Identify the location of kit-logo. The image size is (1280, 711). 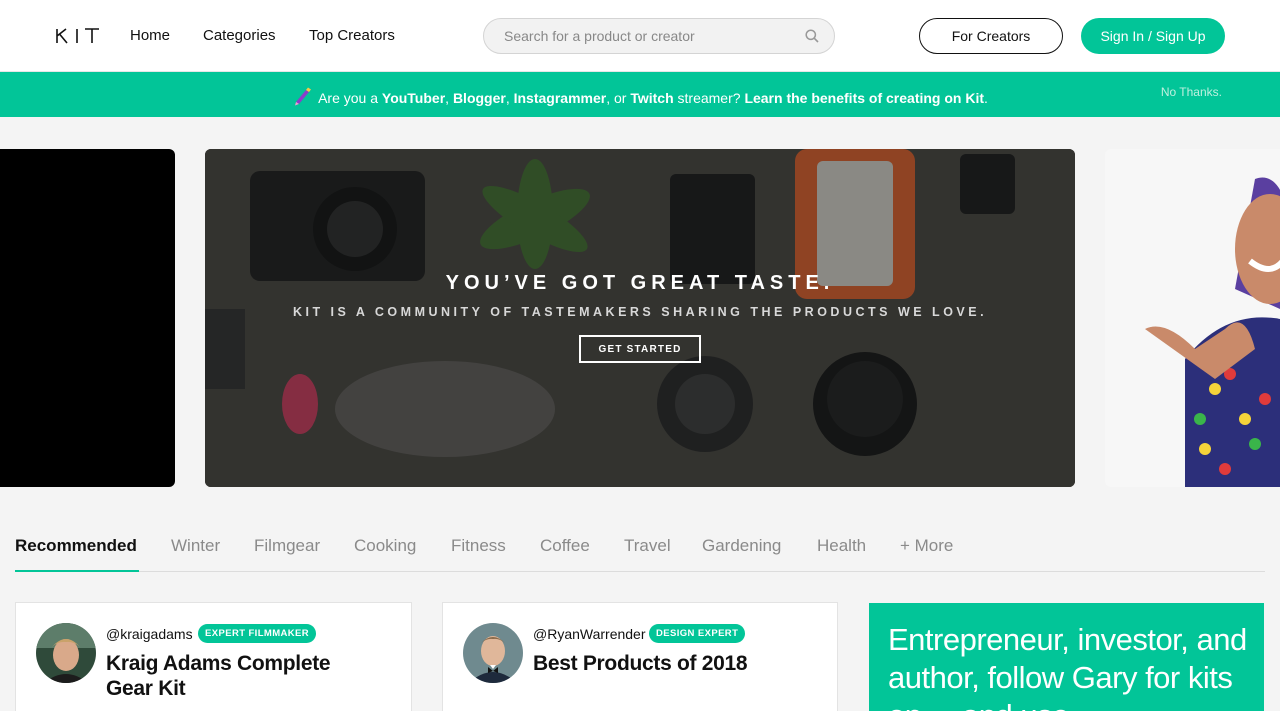
(78, 36).